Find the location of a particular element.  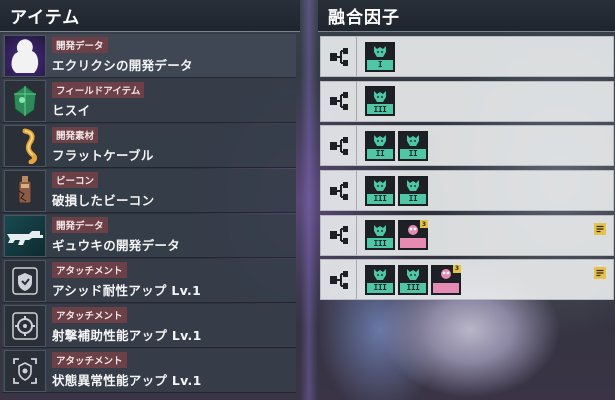

item-name: アシッド耐性アップ Lv.1 is located at coordinates (127, 290).